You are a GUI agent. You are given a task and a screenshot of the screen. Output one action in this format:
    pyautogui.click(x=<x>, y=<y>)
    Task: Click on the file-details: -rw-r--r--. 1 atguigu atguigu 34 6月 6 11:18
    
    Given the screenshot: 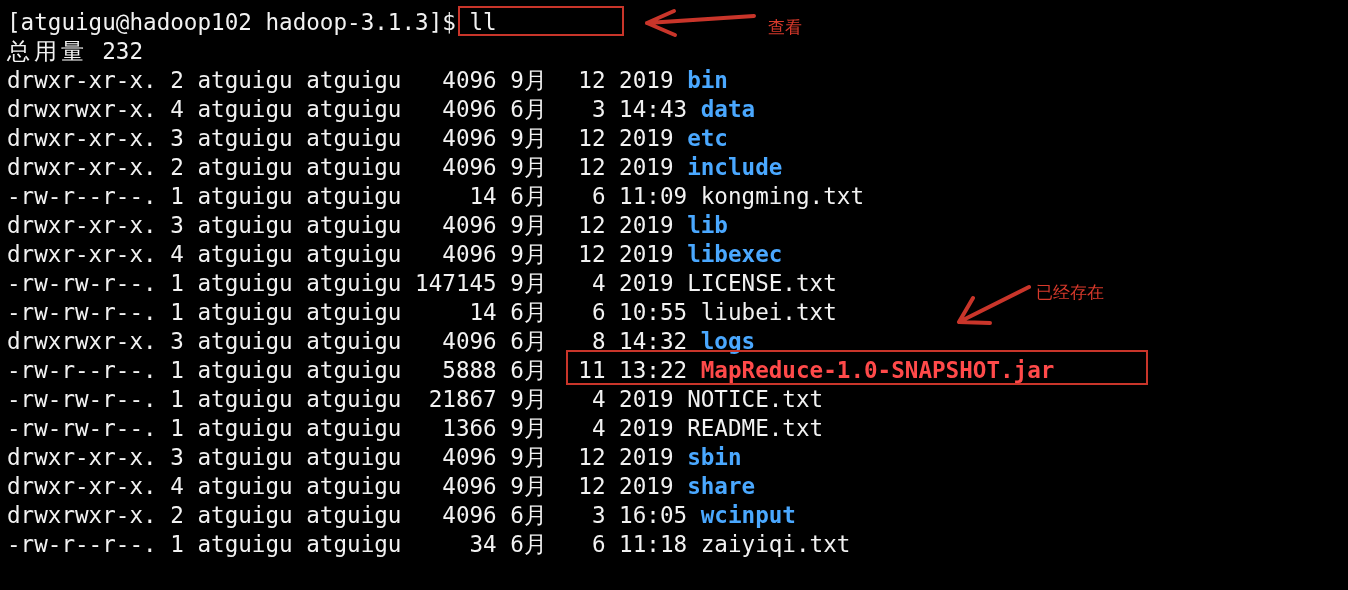 What is the action you would take?
    pyautogui.click(x=348, y=544)
    